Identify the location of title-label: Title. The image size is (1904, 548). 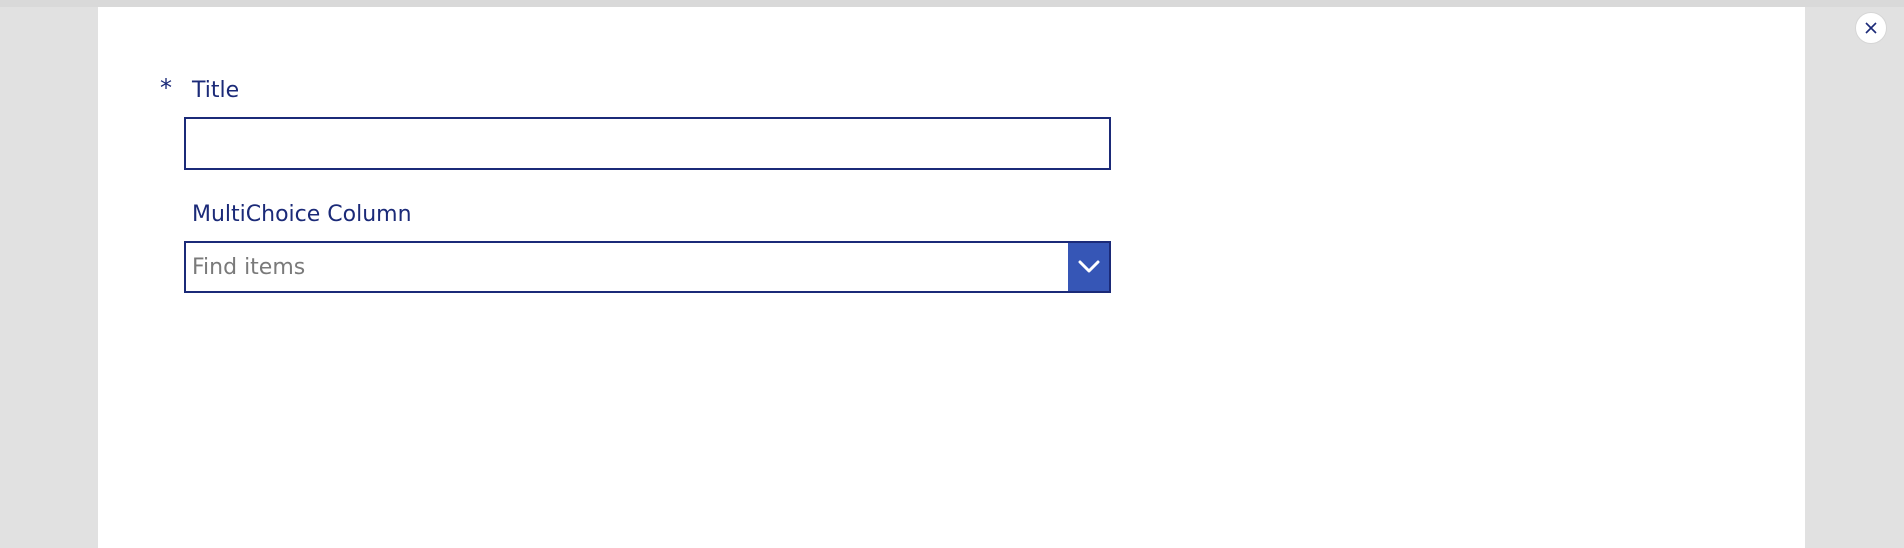
(216, 90).